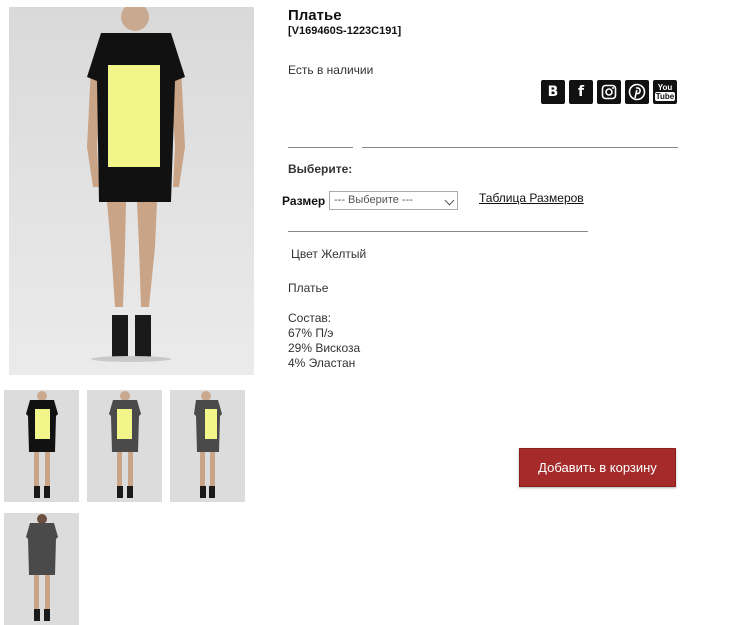 Image resolution: width=739 pixels, height=625 pixels. I want to click on vk-icon: B, so click(553, 92).